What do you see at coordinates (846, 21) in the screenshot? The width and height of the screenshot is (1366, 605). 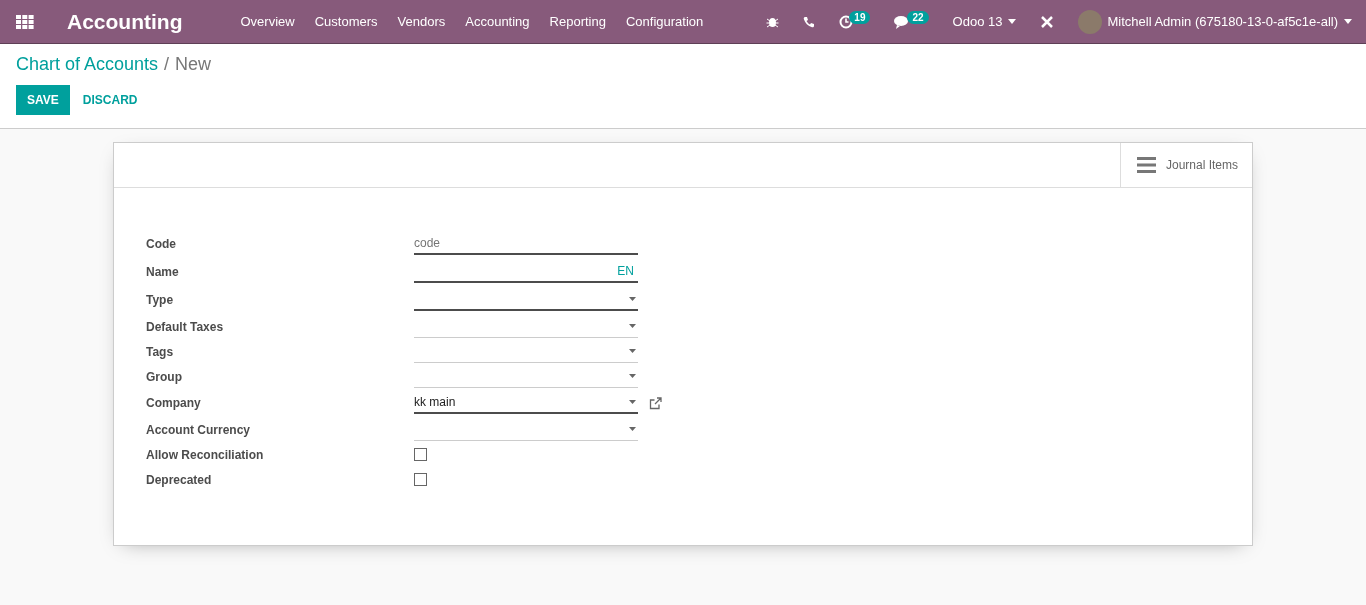 I see `clock-icon` at bounding box center [846, 21].